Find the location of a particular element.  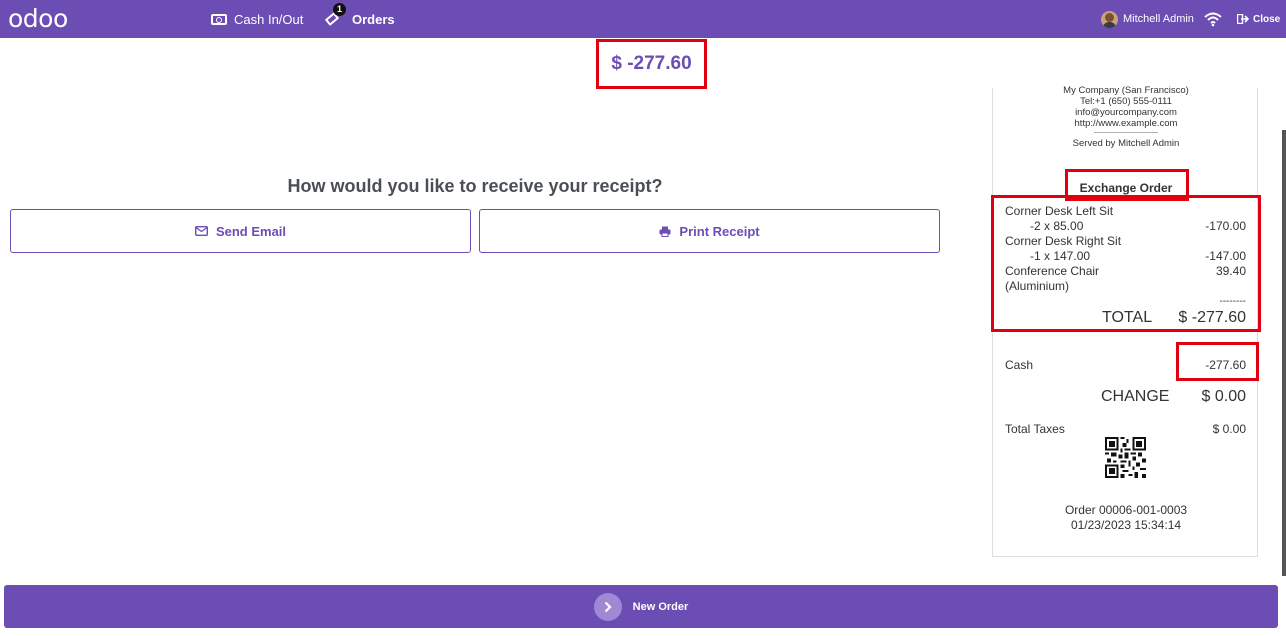

user-menu: Mitchell Admin is located at coordinates (1147, 19).